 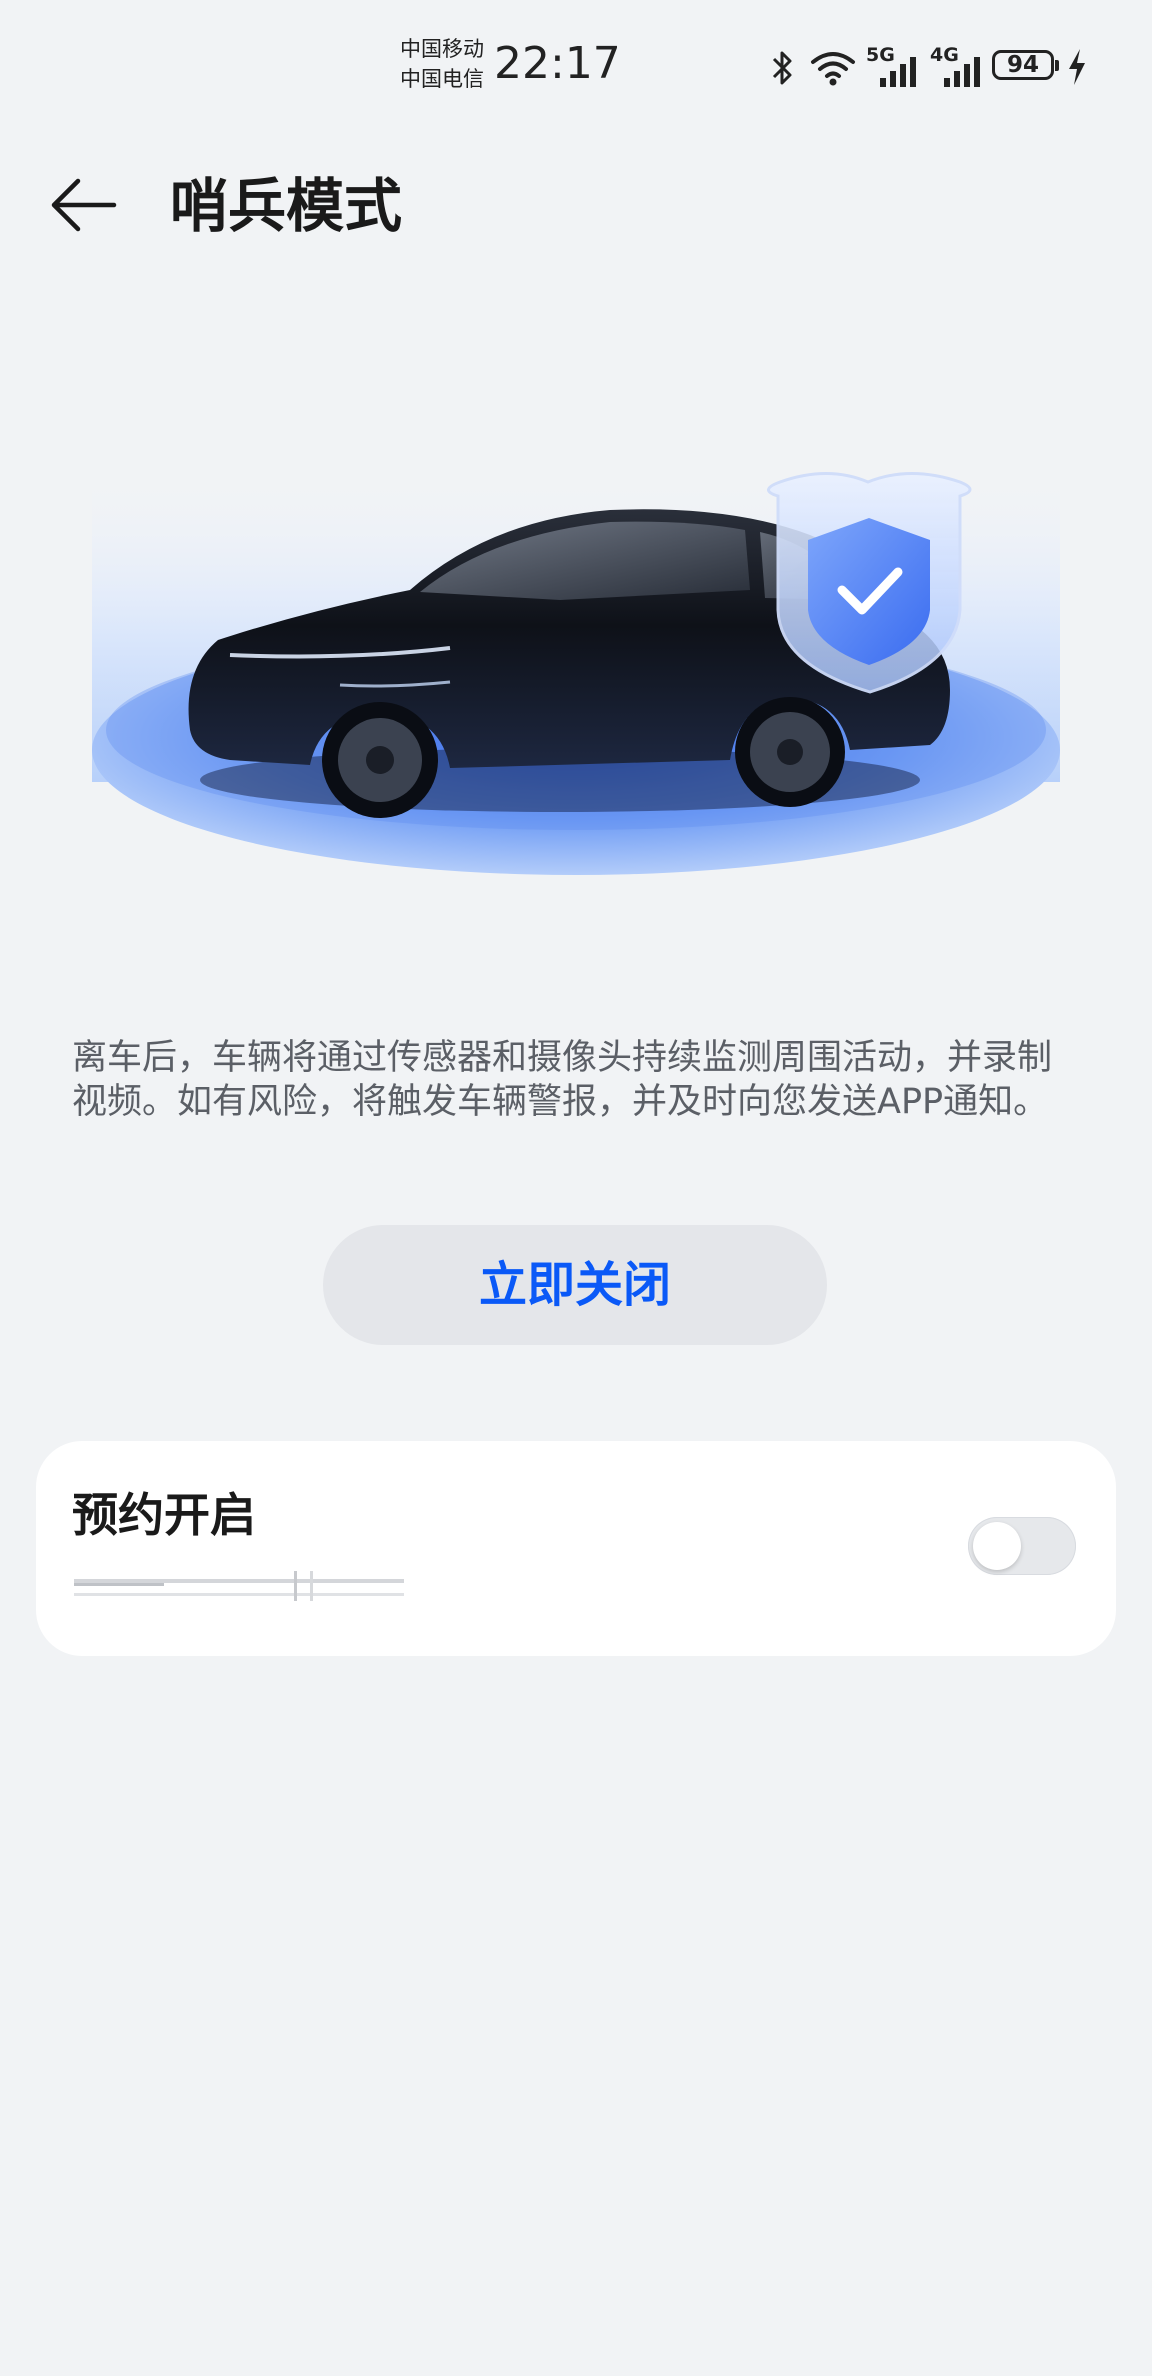 What do you see at coordinates (575, 1285) in the screenshot?
I see `close-now-button: 立即关闭` at bounding box center [575, 1285].